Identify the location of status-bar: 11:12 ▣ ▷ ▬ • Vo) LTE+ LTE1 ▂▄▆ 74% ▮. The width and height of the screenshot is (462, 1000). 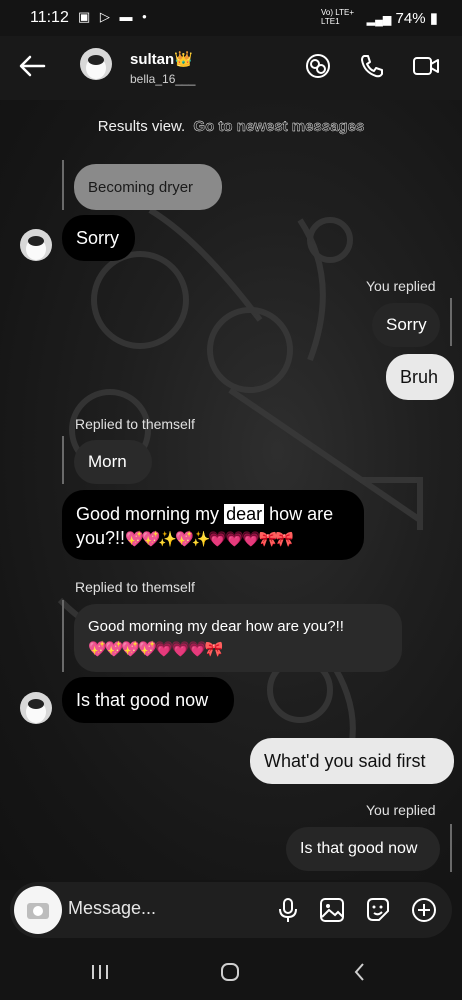
(231, 18).